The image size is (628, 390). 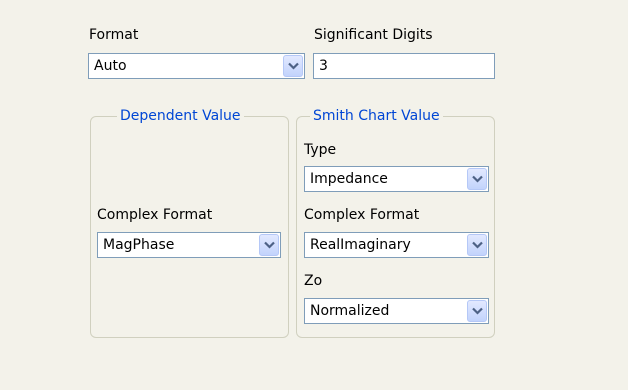 I want to click on smith-complex-format-dropdown: RealImaginary, so click(x=396, y=245).